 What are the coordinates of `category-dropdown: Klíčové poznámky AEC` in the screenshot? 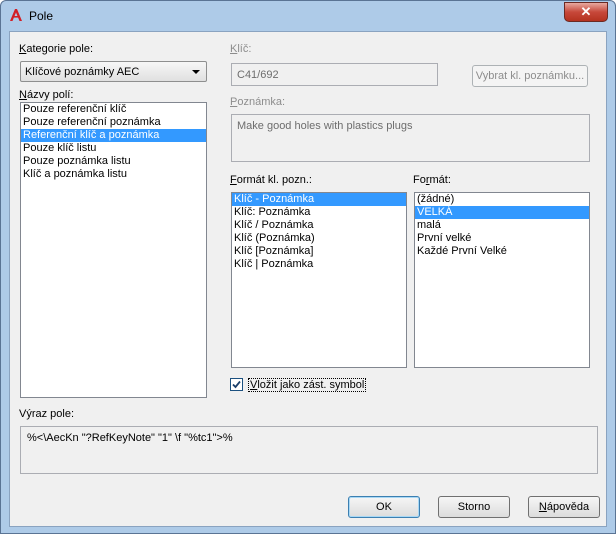 It's located at (113, 71).